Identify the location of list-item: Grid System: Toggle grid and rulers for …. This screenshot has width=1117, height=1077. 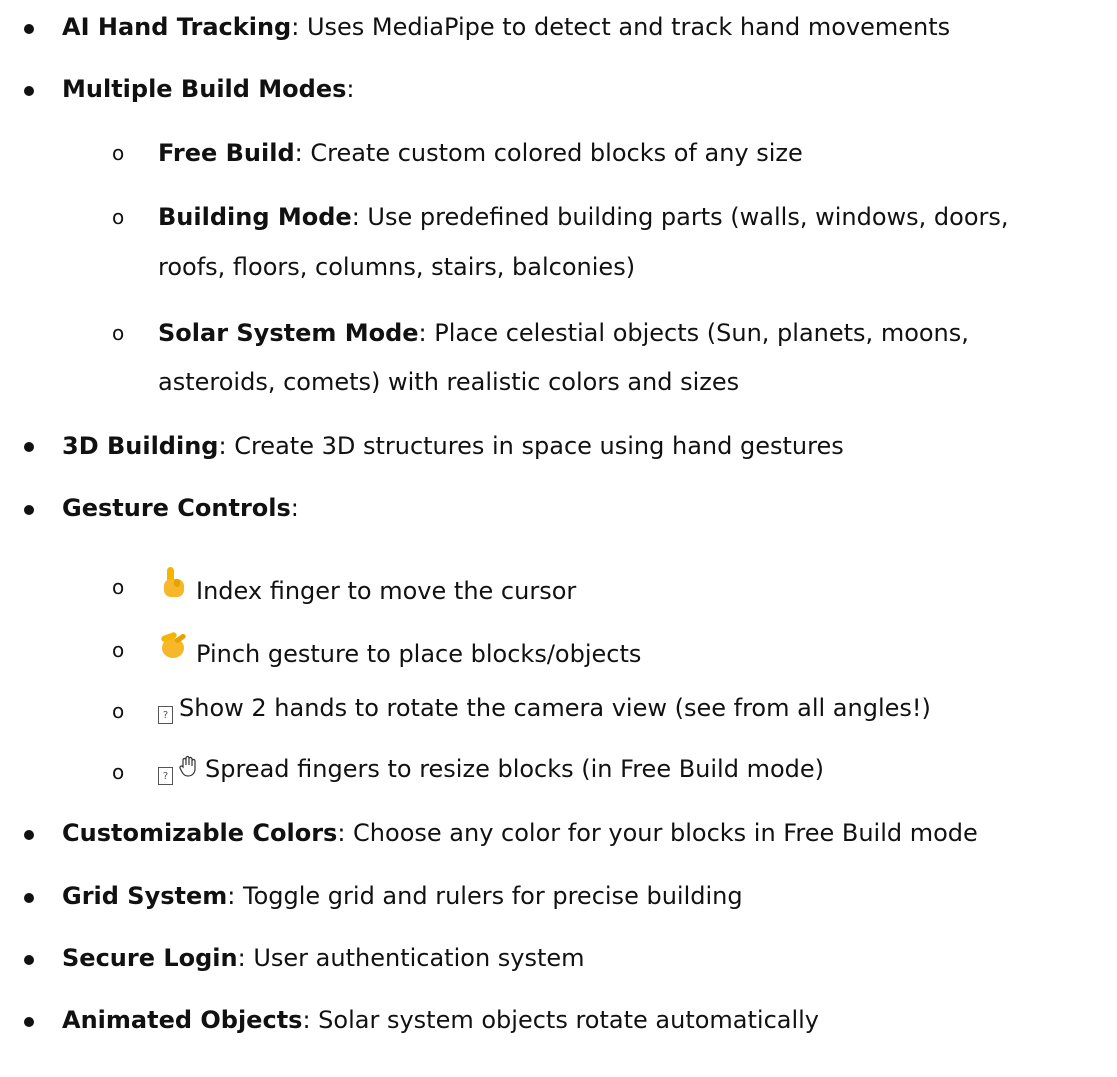
(402, 896).